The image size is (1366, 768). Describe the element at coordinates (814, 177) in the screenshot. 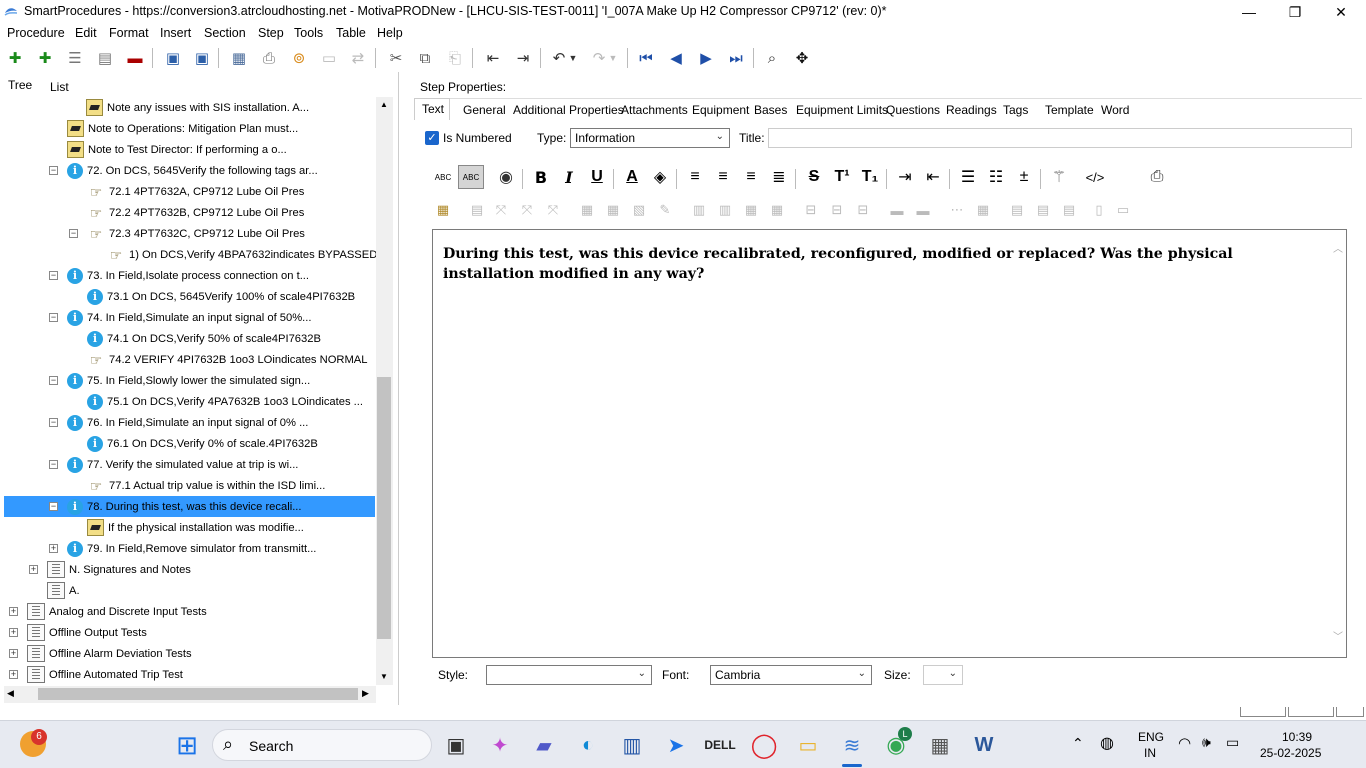

I see `strikethrough-icon: S` at that location.